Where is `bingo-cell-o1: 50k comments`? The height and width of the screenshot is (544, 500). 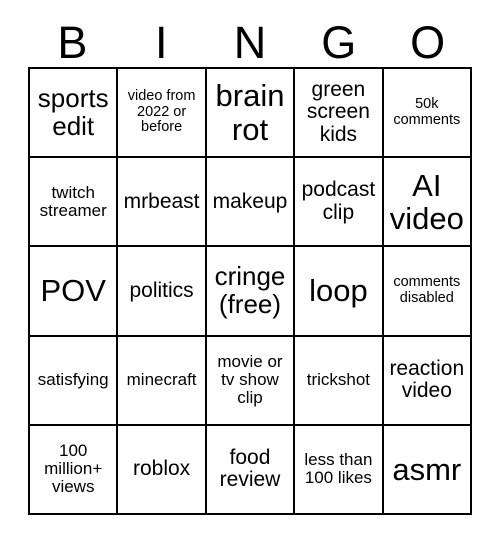
bingo-cell-o1: 50k comments is located at coordinates (427, 114).